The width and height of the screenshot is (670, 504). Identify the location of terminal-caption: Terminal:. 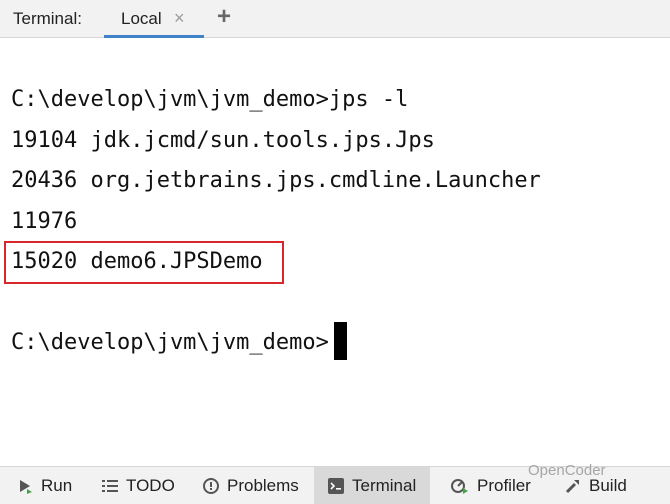
(47, 18).